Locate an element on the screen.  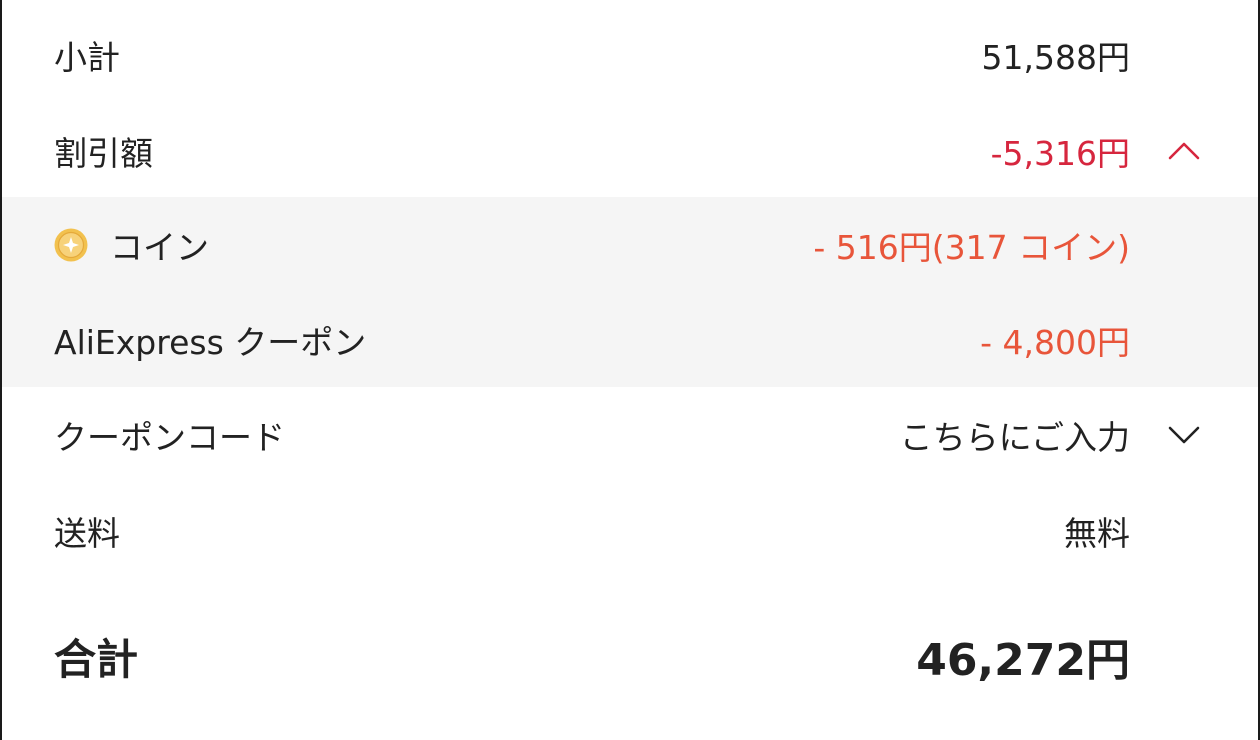
coin-discount-value: - 516円(317 コイン) is located at coordinates (971, 247).